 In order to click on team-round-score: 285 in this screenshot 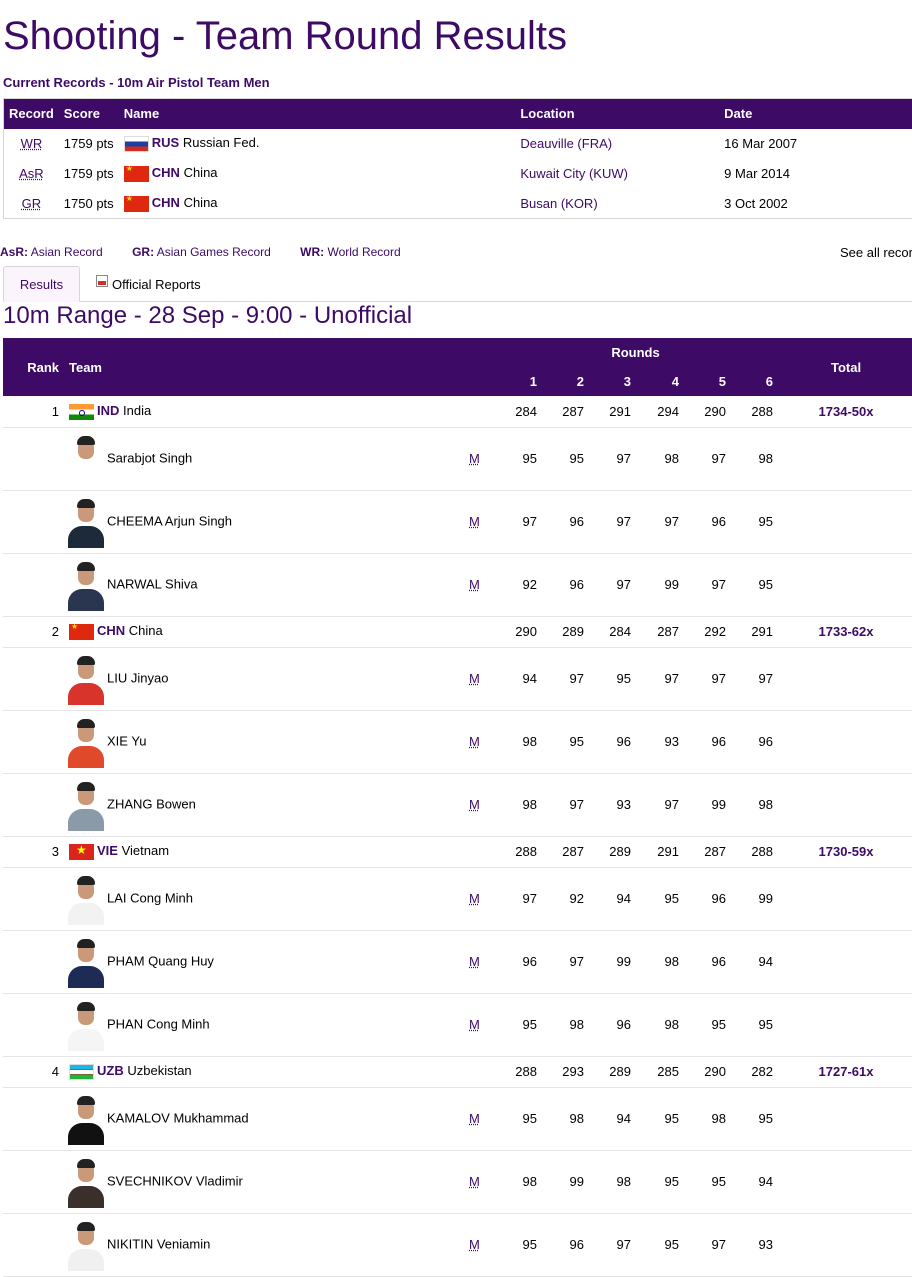, I will do `click(659, 1071)`.